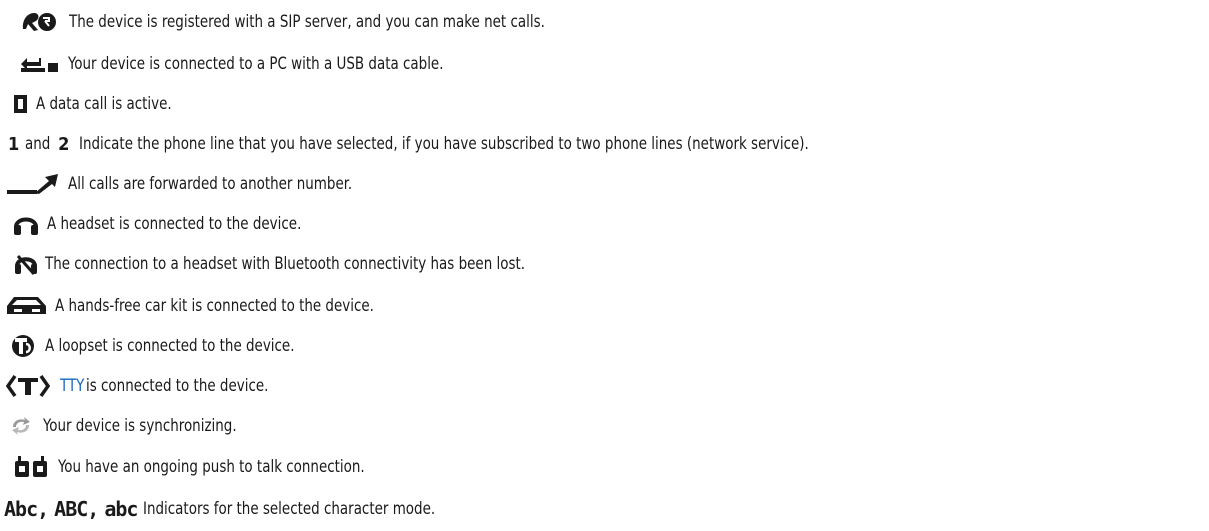  Describe the element at coordinates (71, 509) in the screenshot. I see `character-mode-abc-upper-icon: ABC` at that location.